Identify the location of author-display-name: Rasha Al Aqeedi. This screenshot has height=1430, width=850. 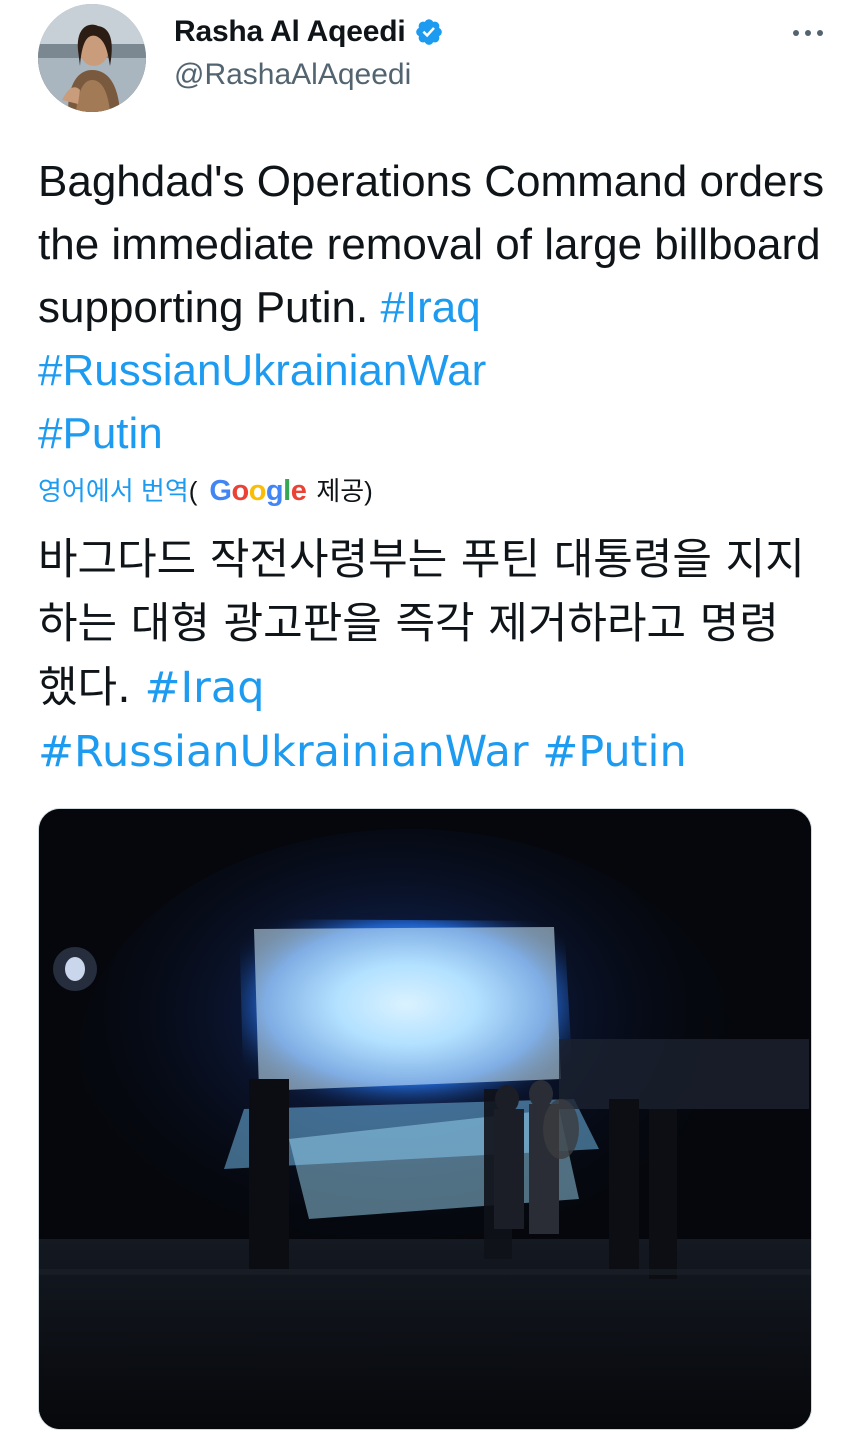
(290, 32).